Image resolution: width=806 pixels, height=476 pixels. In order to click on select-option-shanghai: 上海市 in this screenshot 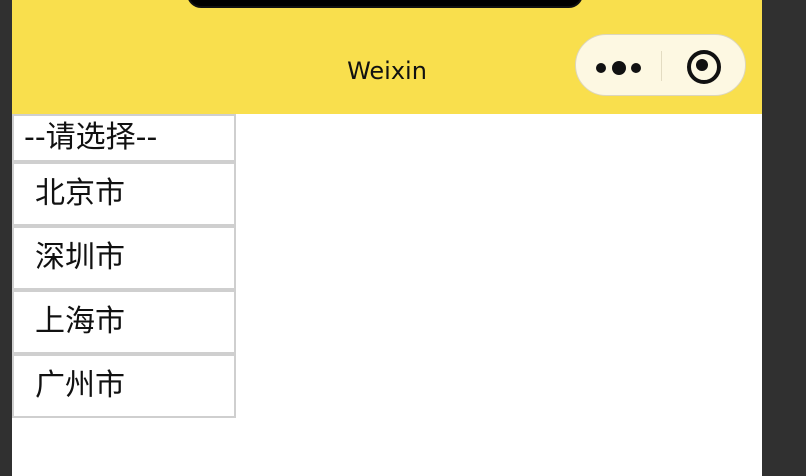, I will do `click(124, 322)`.